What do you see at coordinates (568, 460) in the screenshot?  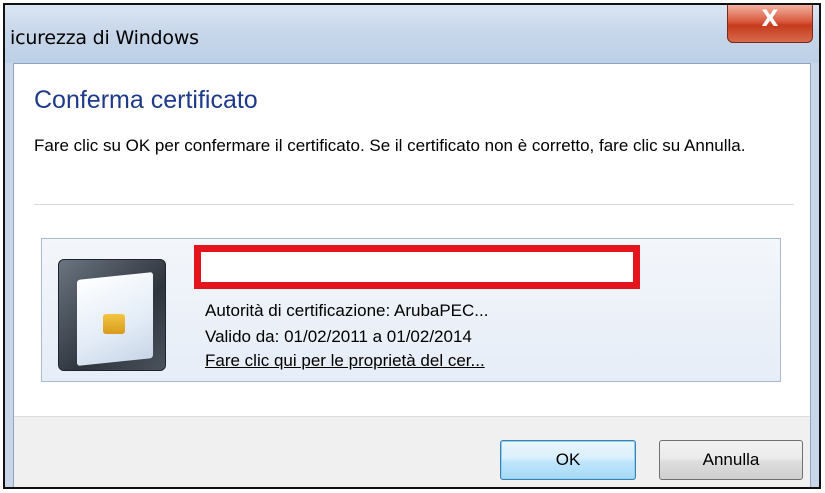 I see `ok-button: OK` at bounding box center [568, 460].